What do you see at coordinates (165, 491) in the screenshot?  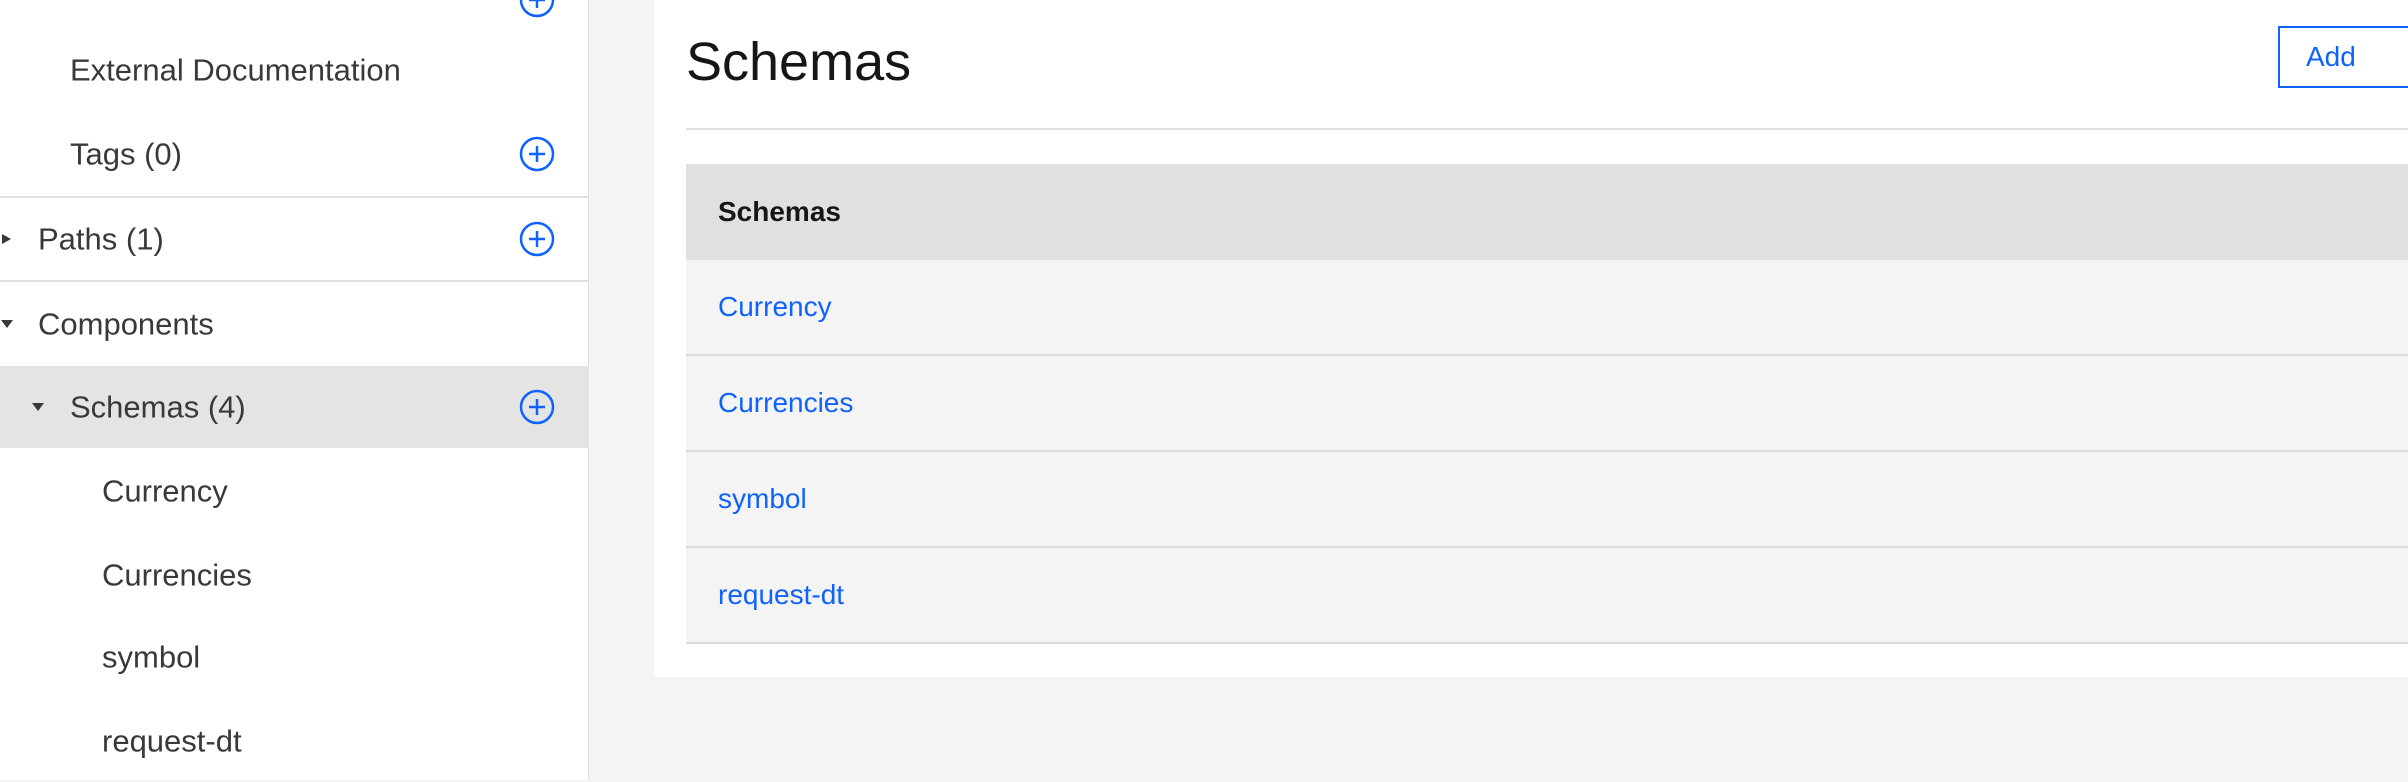 I see `sidebar-item-label: Currency` at bounding box center [165, 491].